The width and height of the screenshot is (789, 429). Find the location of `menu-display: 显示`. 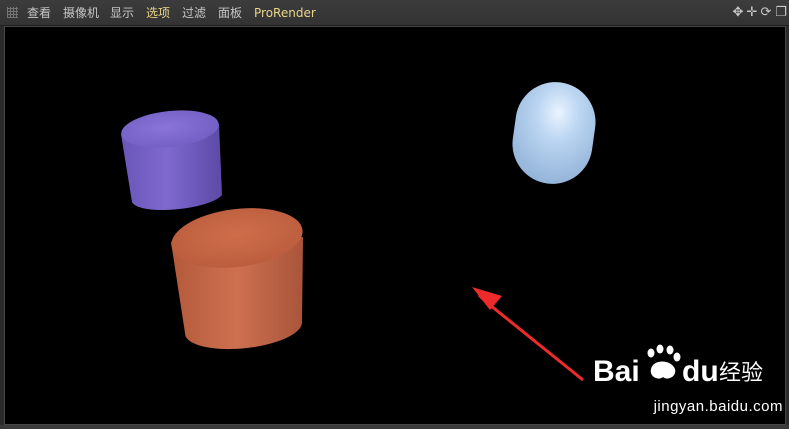

menu-display: 显示 is located at coordinates (122, 13).